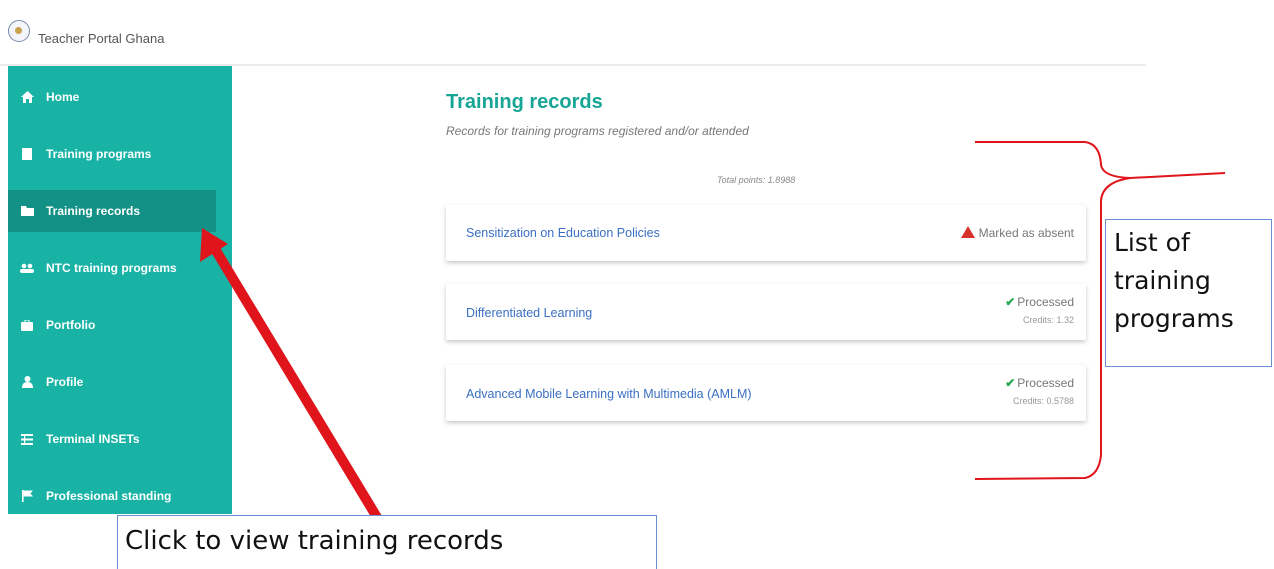  I want to click on callout-line: List of, so click(1152, 242).